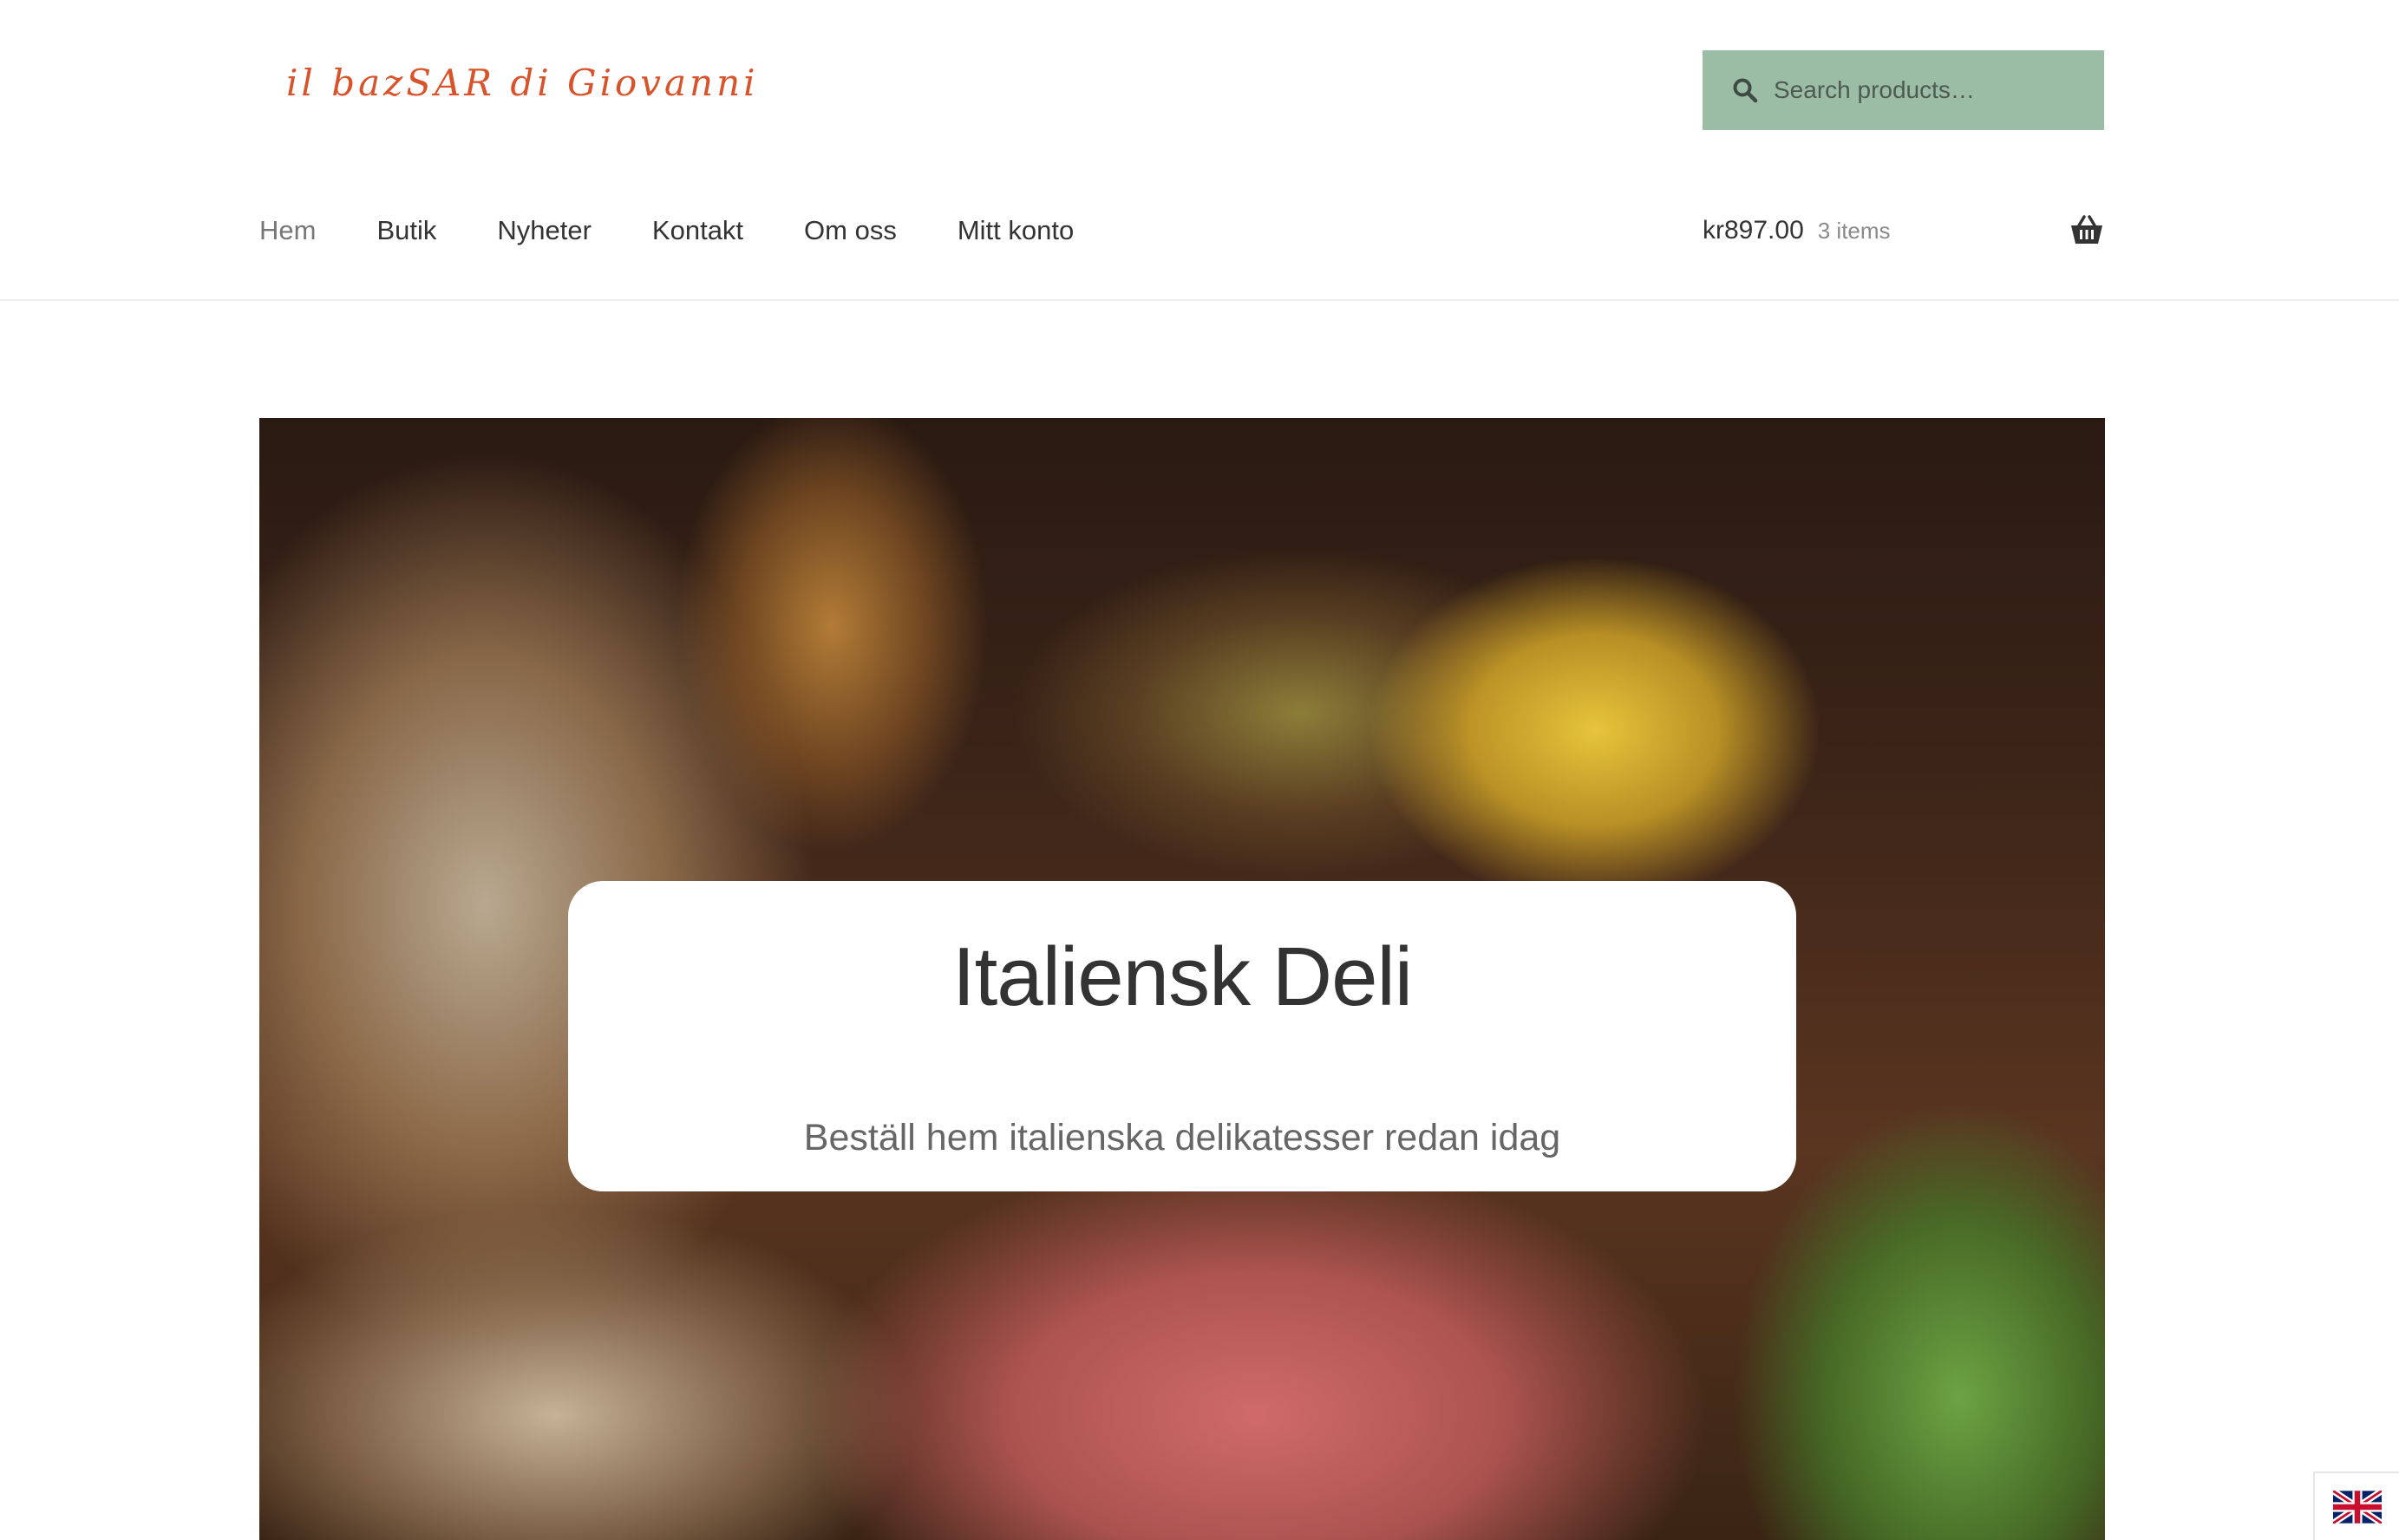 Image resolution: width=2399 pixels, height=1540 pixels. Describe the element at coordinates (544, 230) in the screenshot. I see `nav-item-nyheter: Nyheter` at that location.